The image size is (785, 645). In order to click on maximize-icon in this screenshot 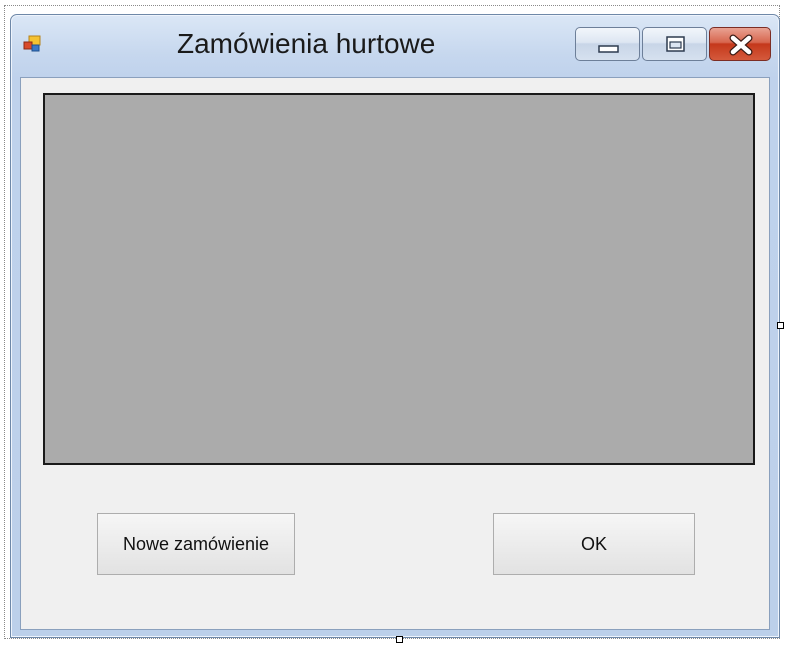, I will do `click(675, 44)`.